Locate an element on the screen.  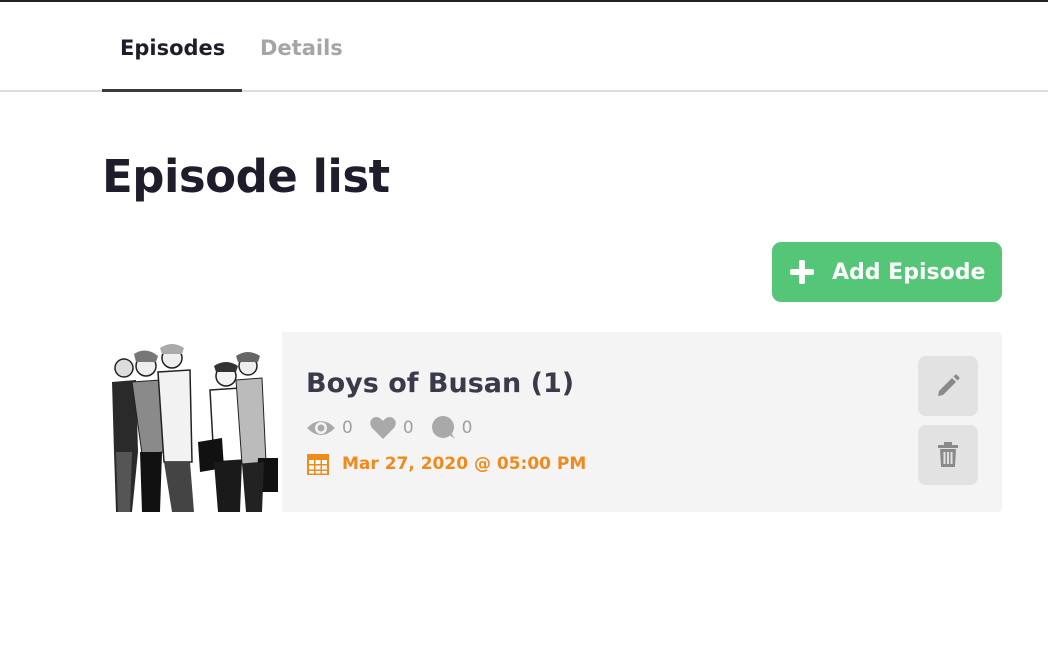
views-stat: 0 is located at coordinates (329, 428).